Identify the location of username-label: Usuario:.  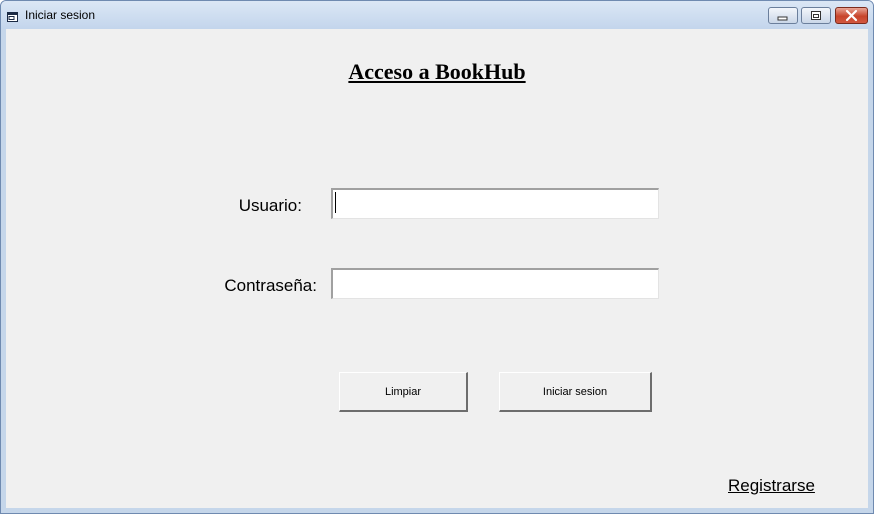
(270, 205).